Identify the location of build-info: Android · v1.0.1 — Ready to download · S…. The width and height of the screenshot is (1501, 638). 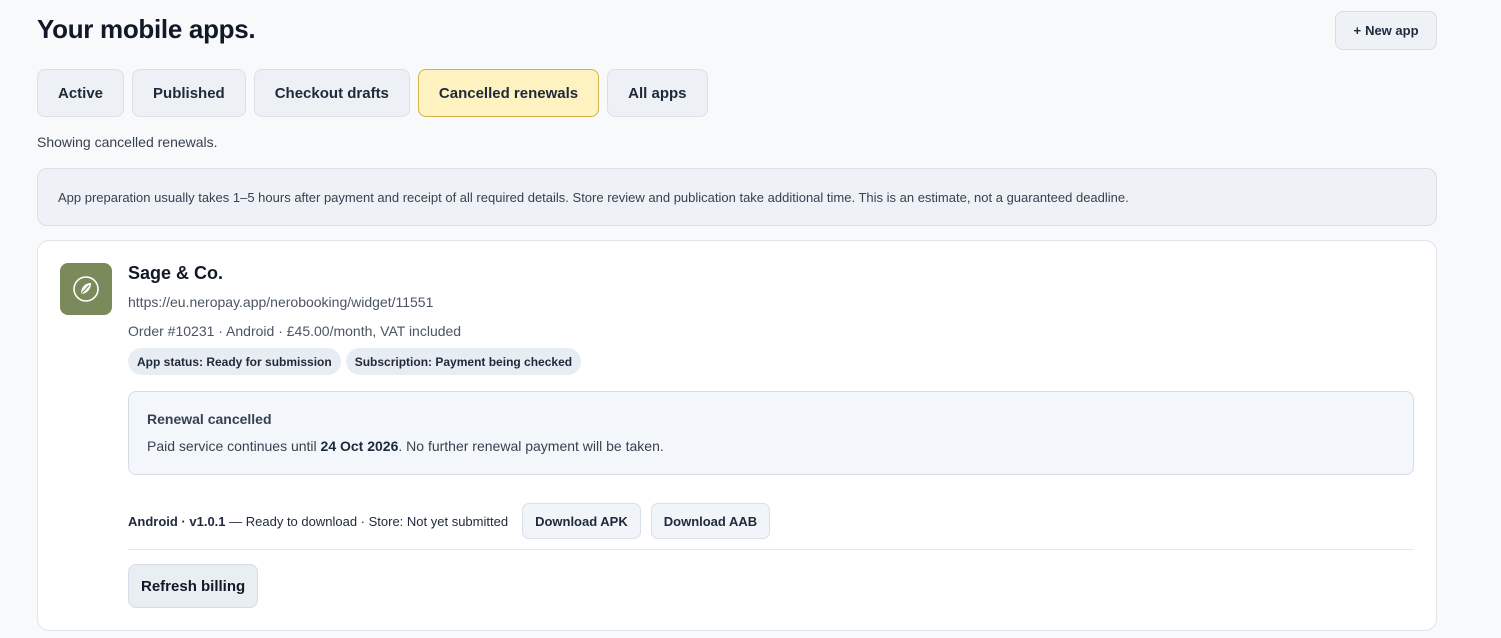
(318, 521).